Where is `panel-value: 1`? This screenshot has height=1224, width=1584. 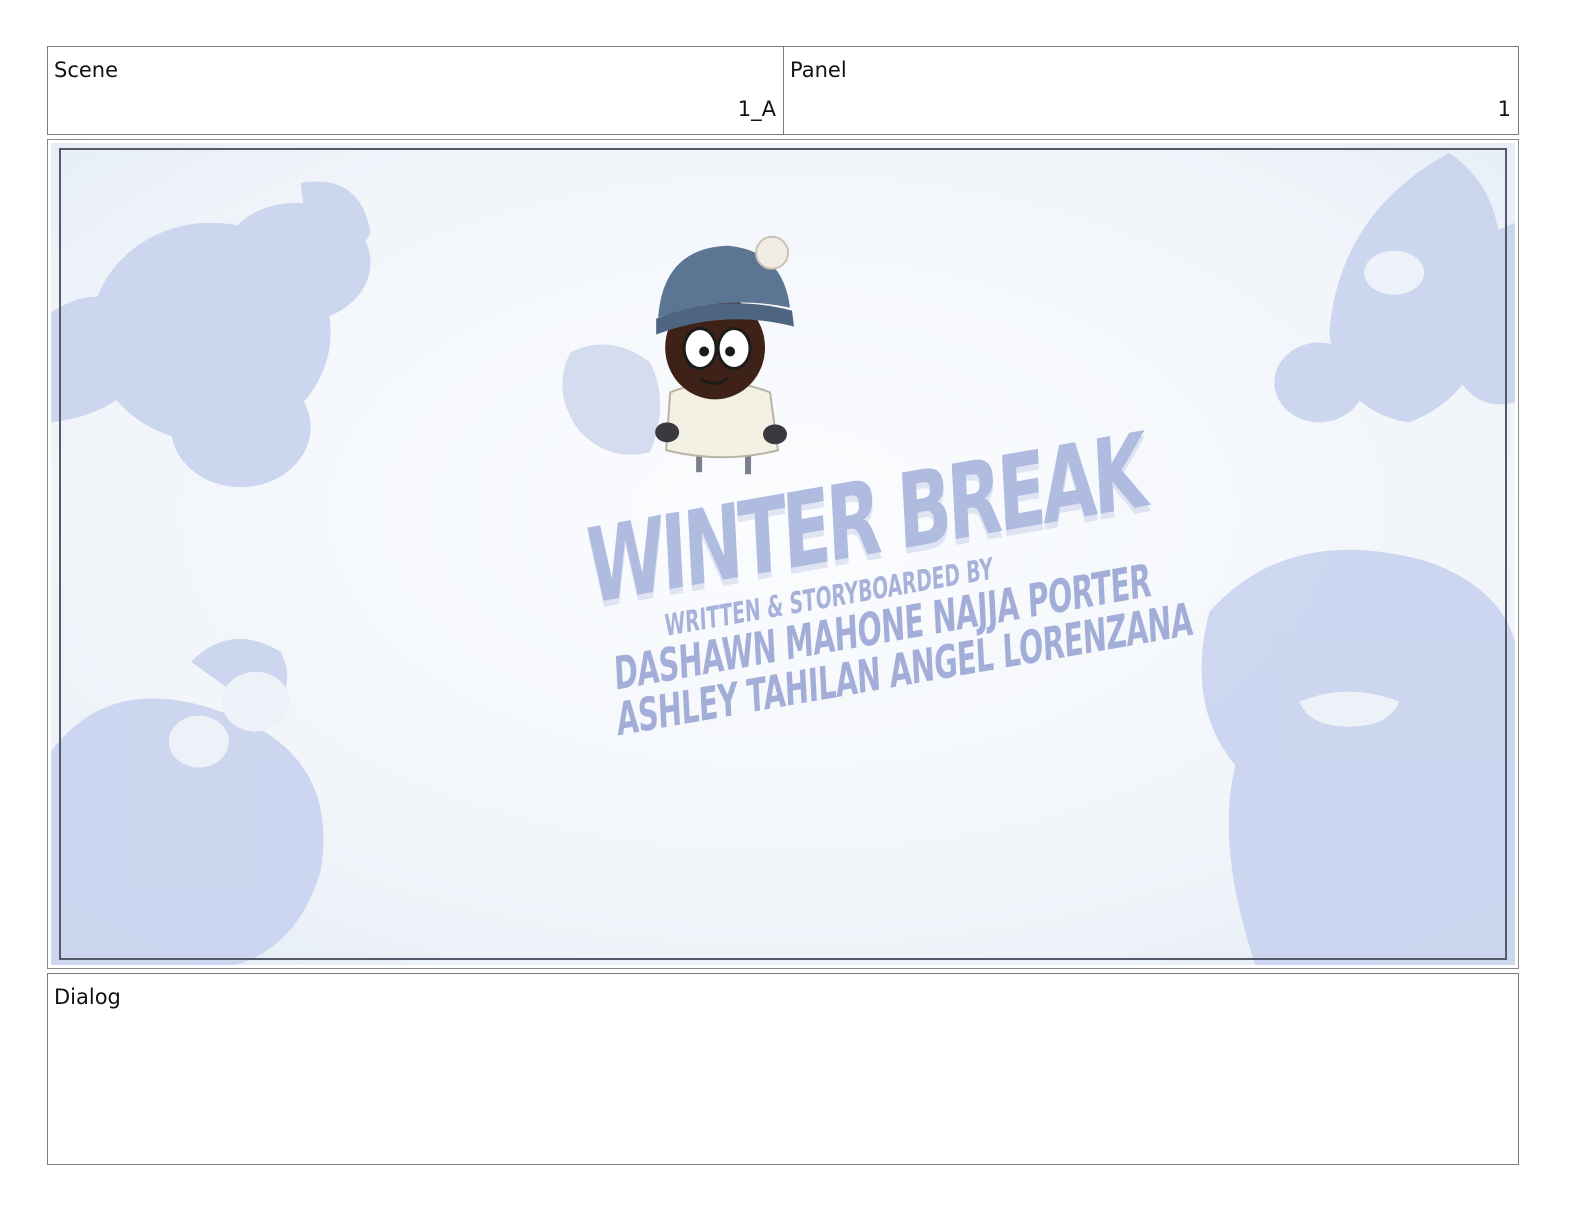
panel-value: 1 is located at coordinates (1504, 109).